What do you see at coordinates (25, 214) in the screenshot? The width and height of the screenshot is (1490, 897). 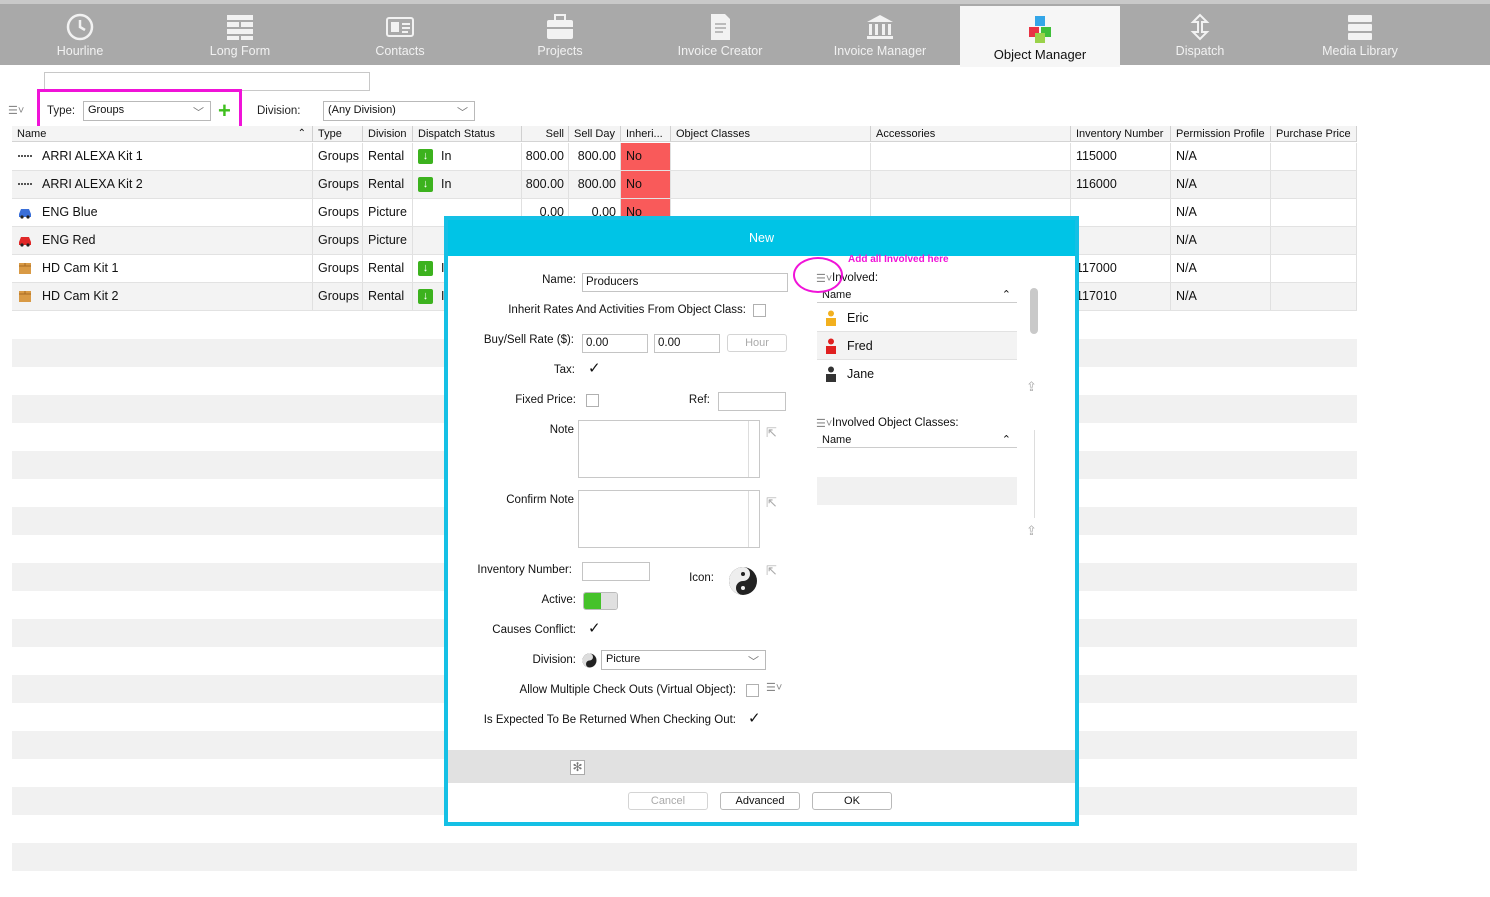 I see `blue-car-icon` at bounding box center [25, 214].